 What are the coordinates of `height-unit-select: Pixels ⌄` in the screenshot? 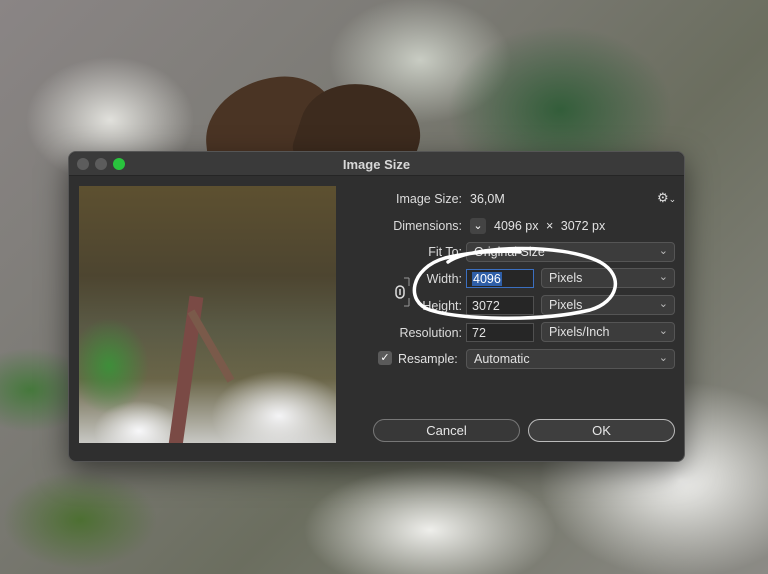 It's located at (608, 305).